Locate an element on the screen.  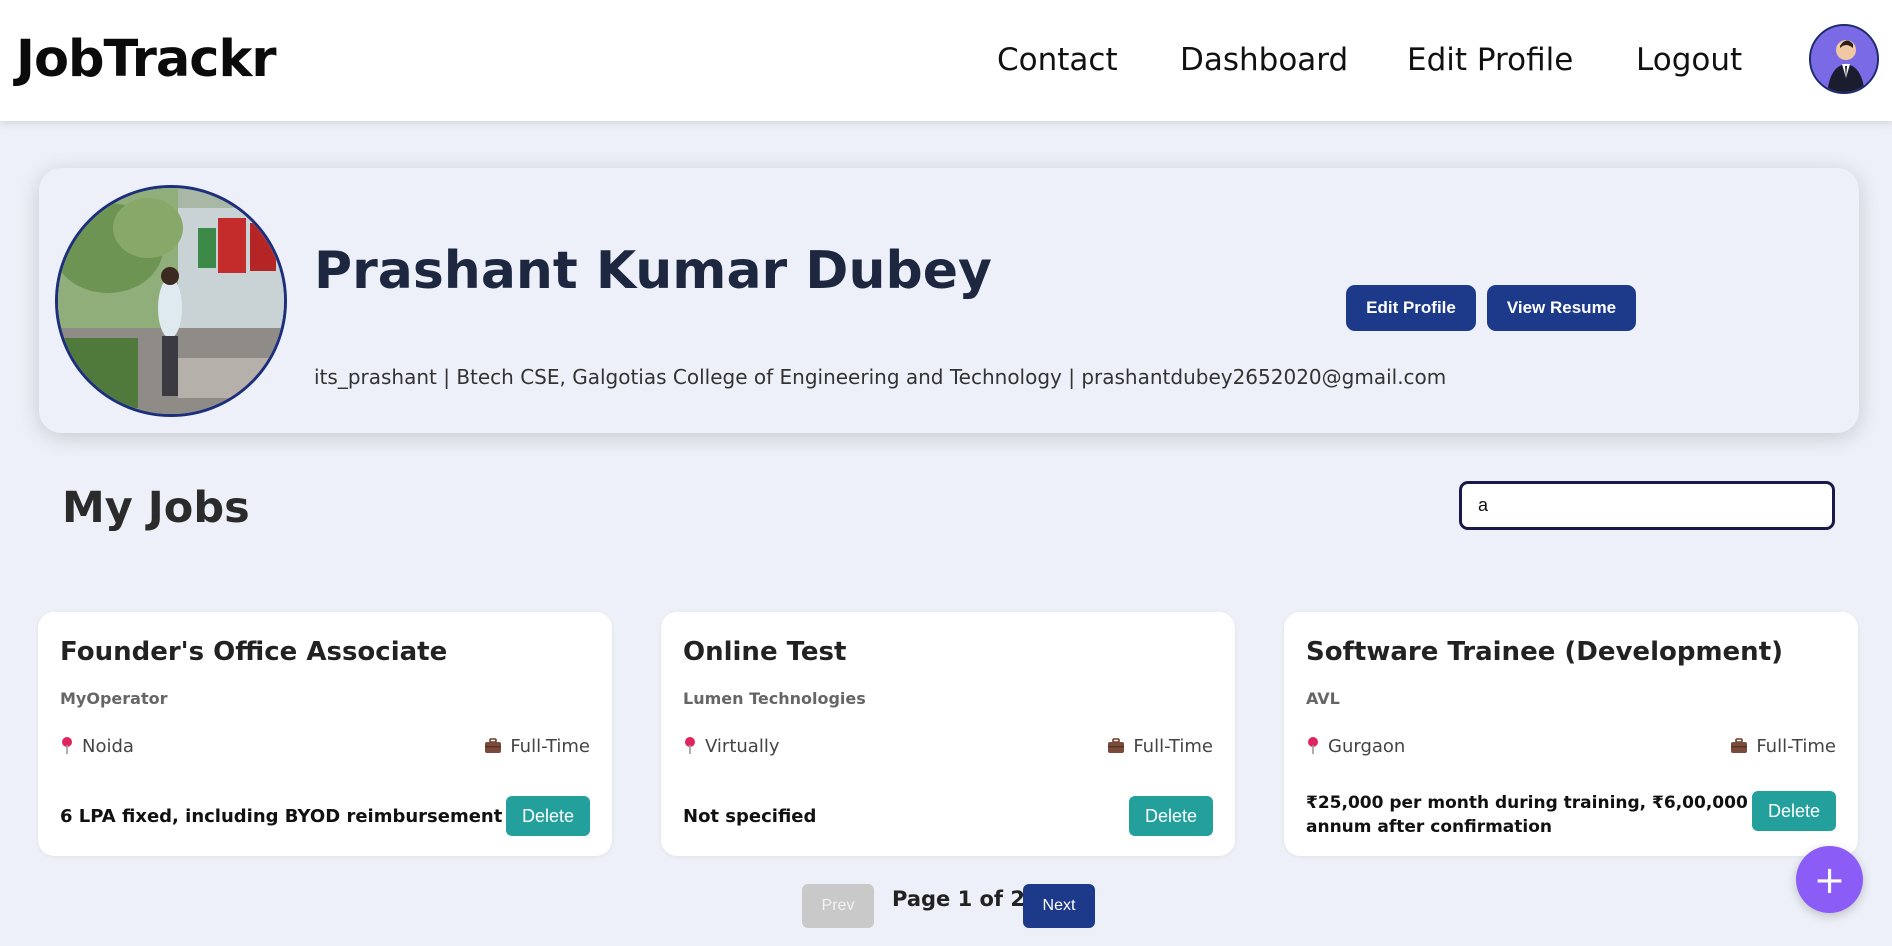
add-job-button: + is located at coordinates (1829, 879).